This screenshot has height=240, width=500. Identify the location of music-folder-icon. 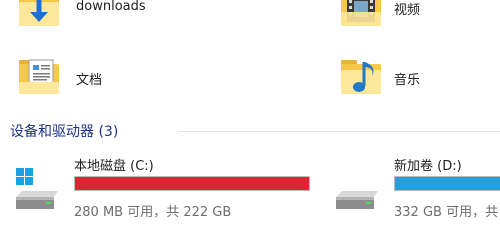
(361, 77).